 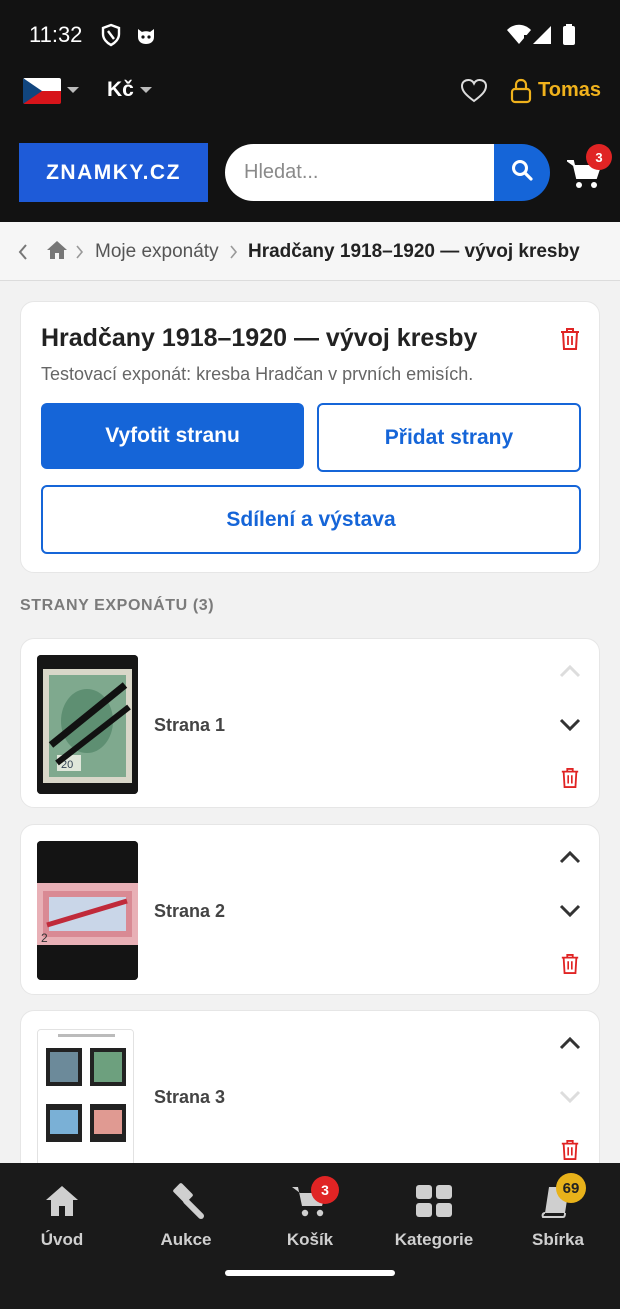 I want to click on language-chevron-down-icon, so click(x=73, y=90).